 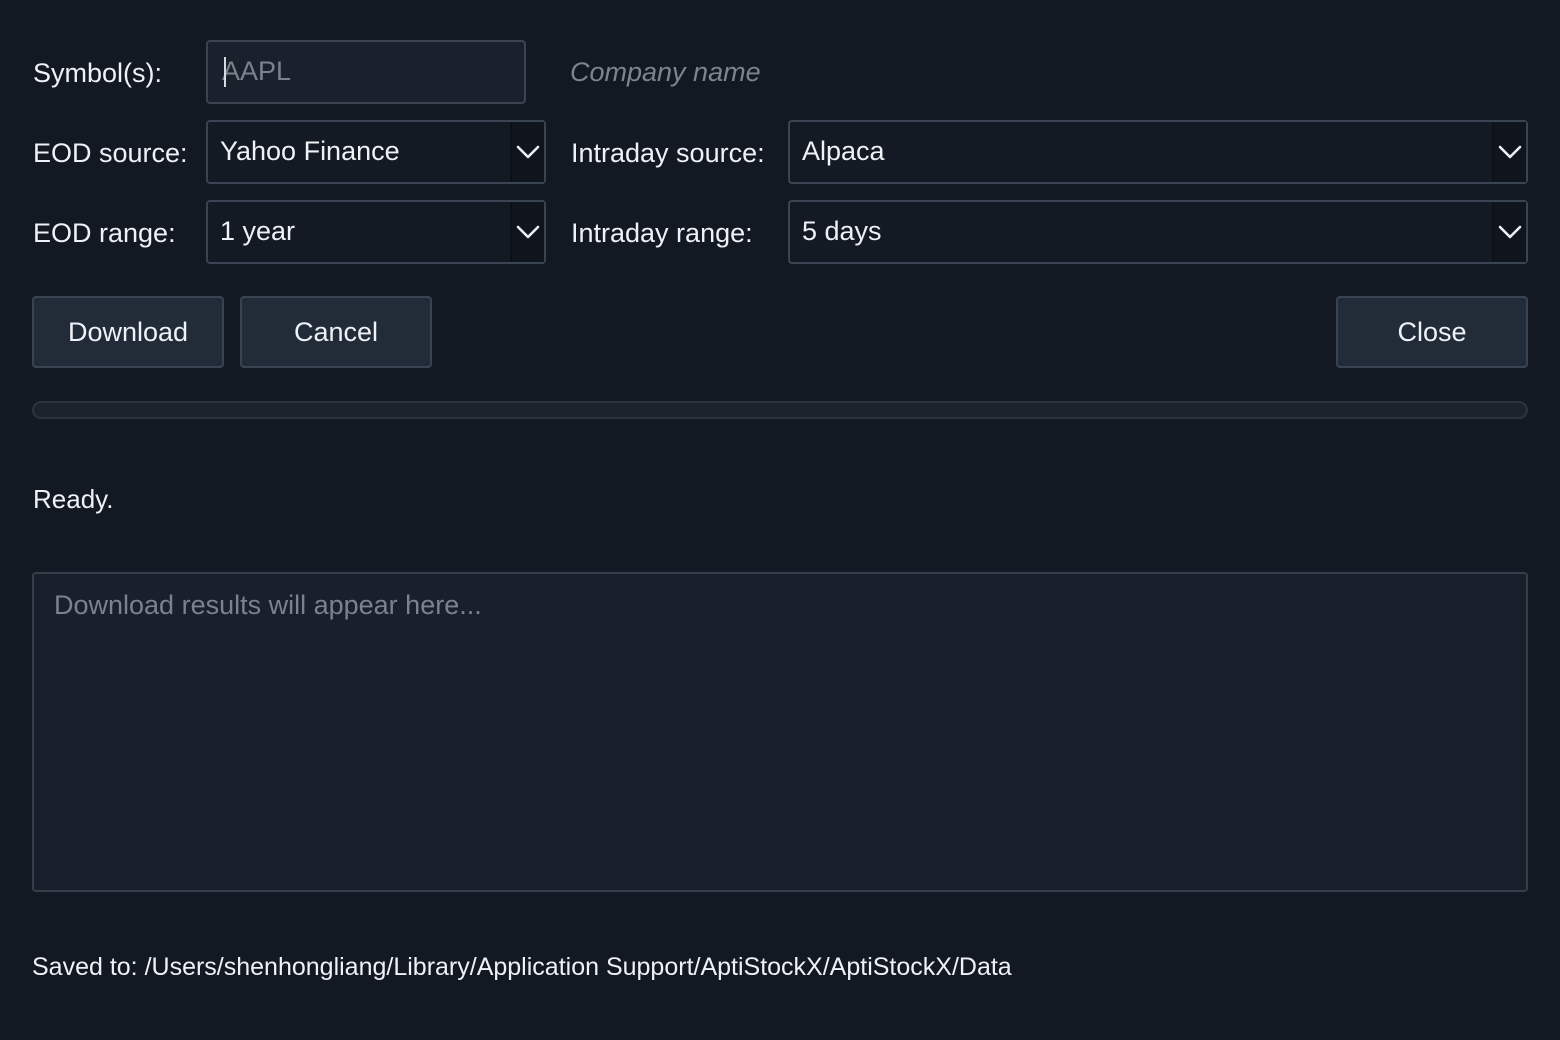 What do you see at coordinates (104, 233) in the screenshot?
I see `eod-range-label: EOD range:` at bounding box center [104, 233].